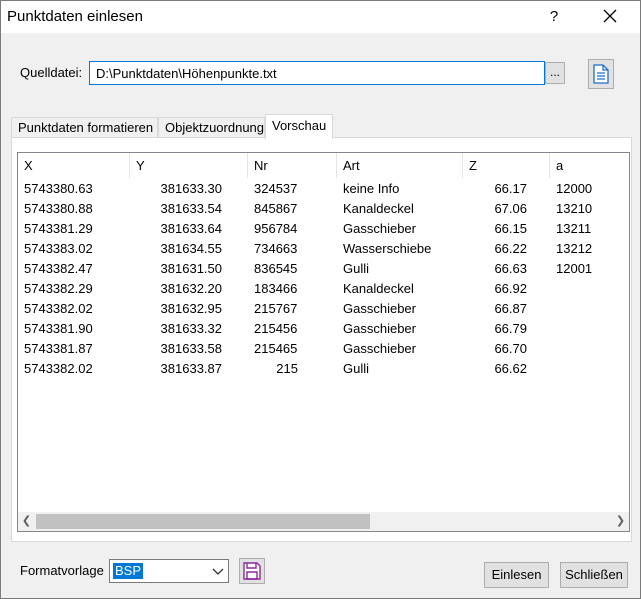 The width and height of the screenshot is (641, 599). Describe the element at coordinates (58, 288) in the screenshot. I see `table-cell-x: 5743382.29` at that location.